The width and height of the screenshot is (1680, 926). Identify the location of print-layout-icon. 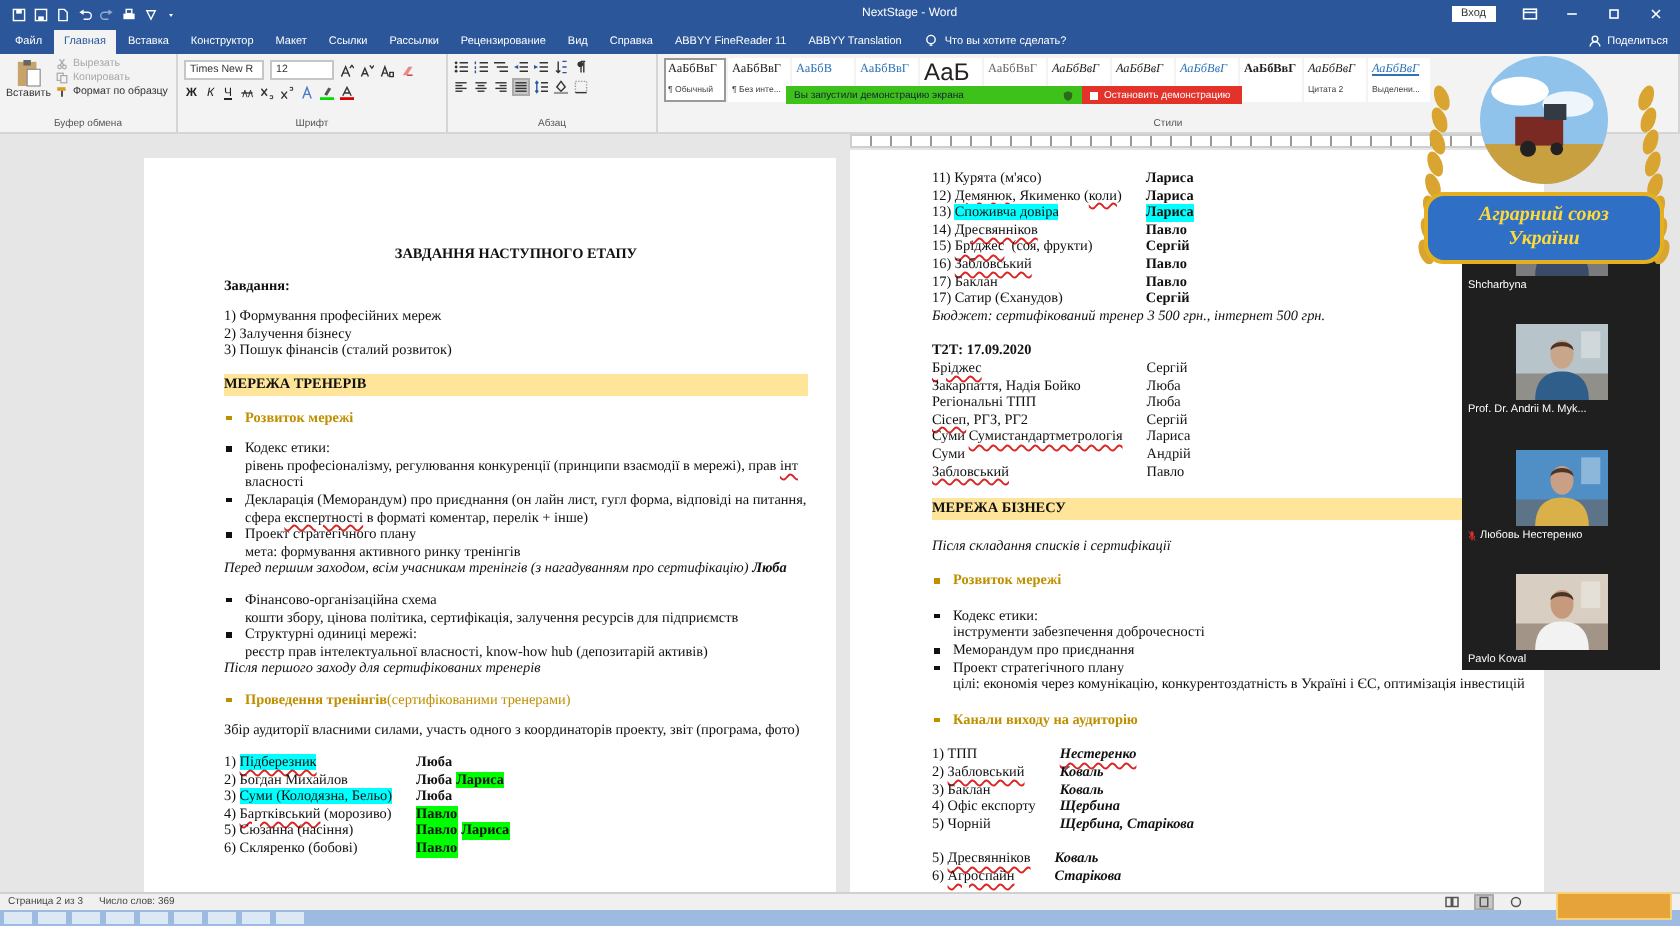
(1484, 902).